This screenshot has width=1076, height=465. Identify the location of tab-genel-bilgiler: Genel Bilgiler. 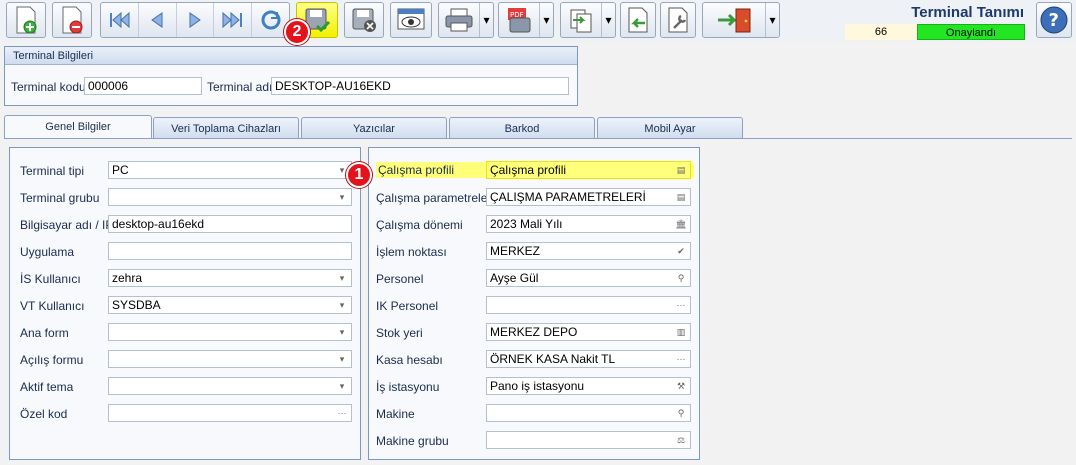
(78, 127).